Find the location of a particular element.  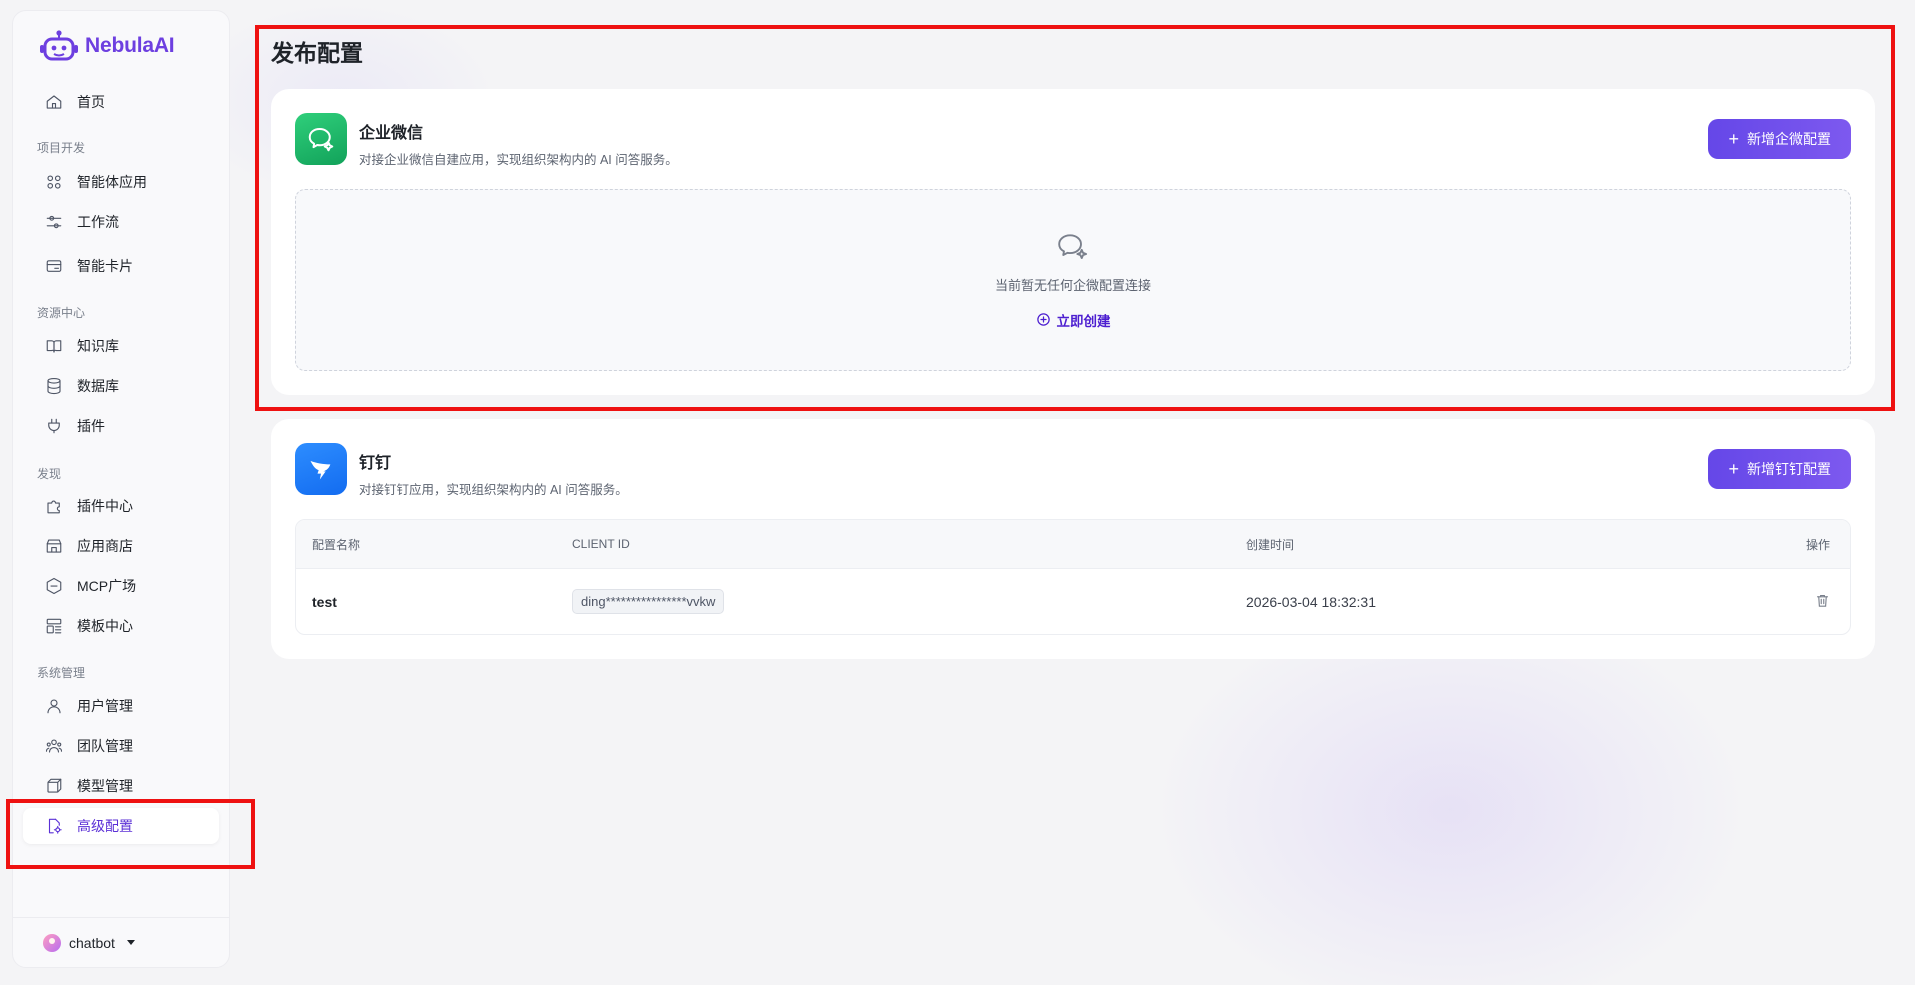

user-icon is located at coordinates (54, 706).